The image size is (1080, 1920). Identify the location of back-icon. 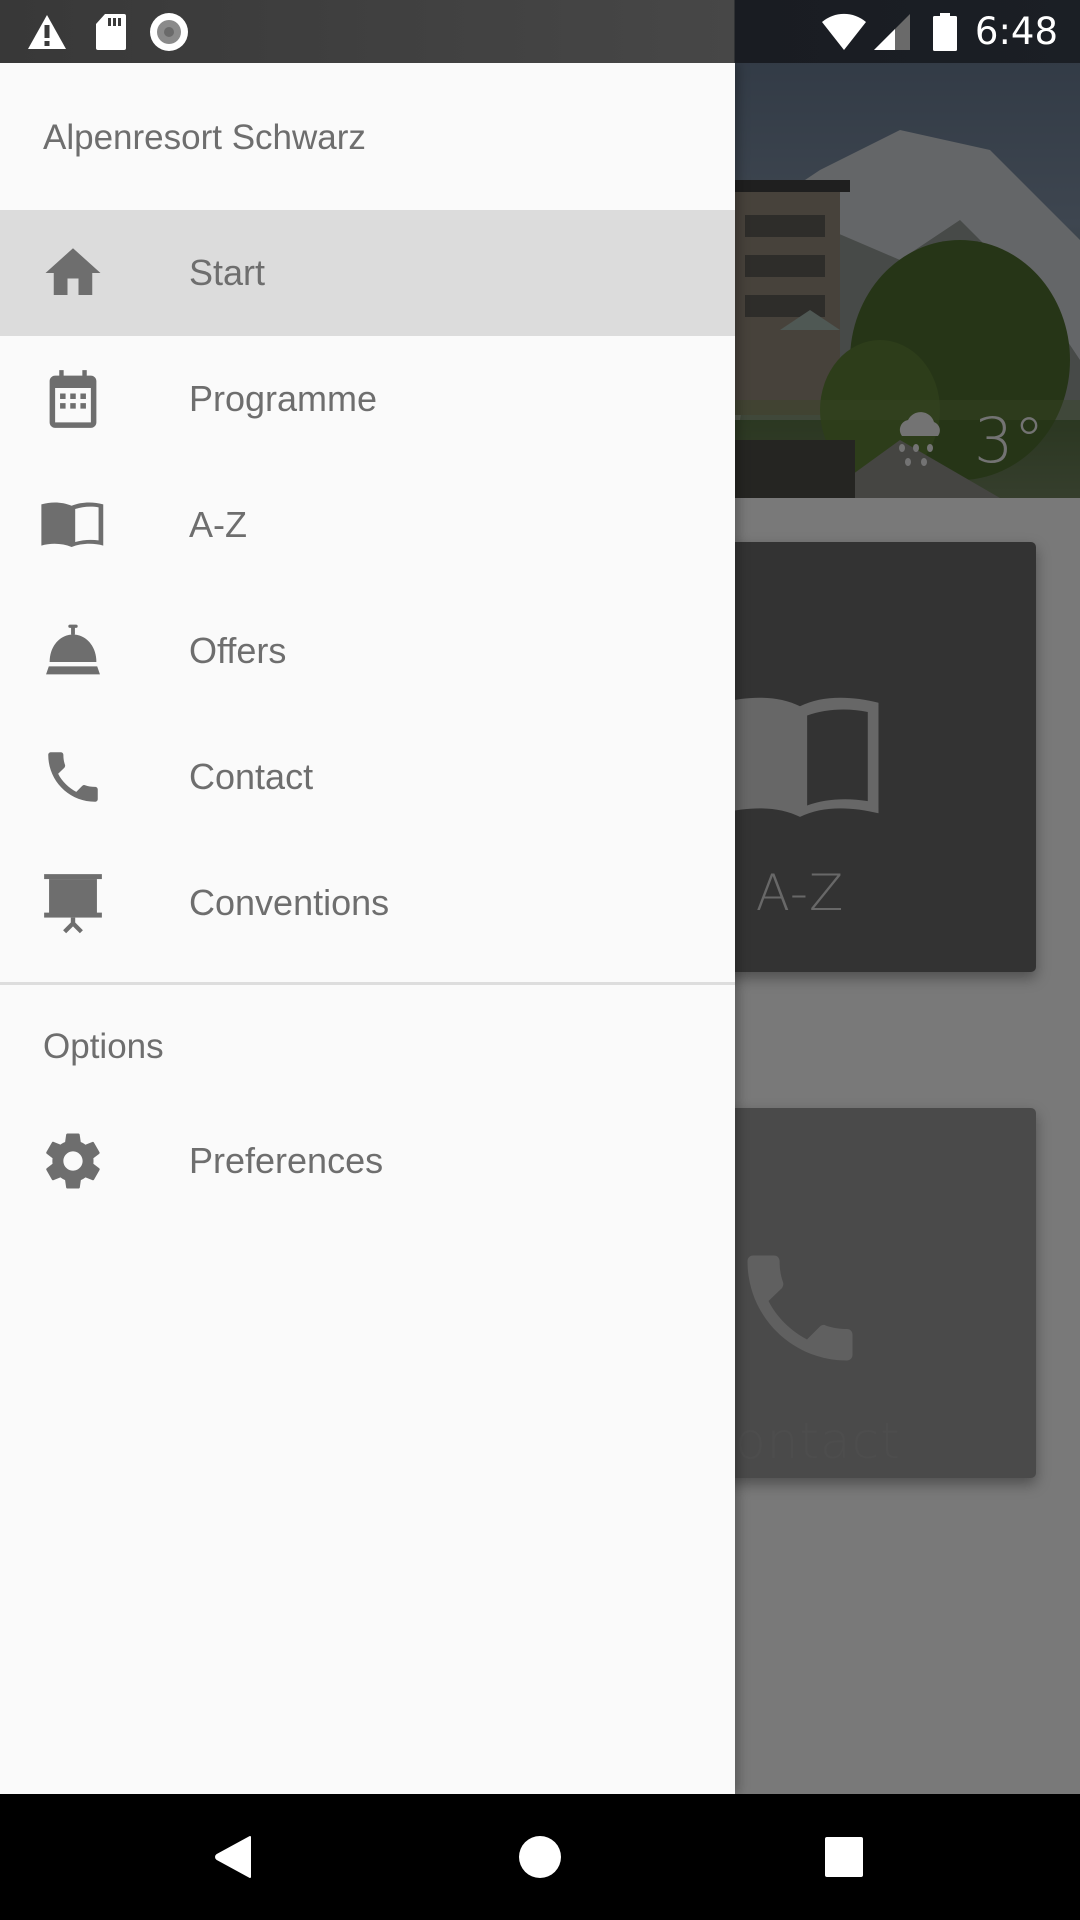
(233, 1857).